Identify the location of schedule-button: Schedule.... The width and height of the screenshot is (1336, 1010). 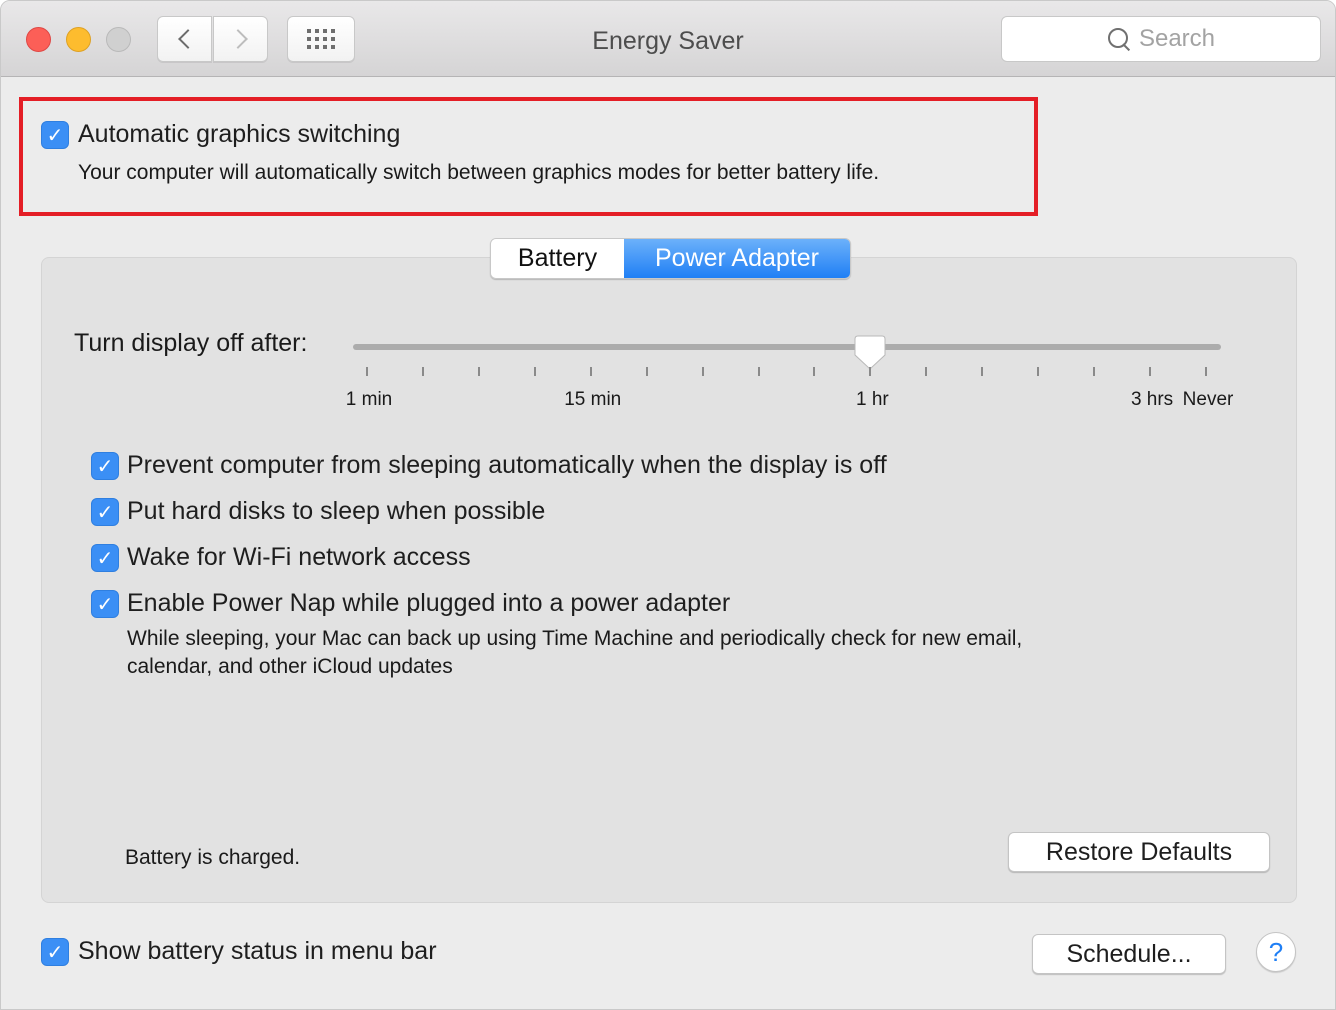
(1129, 954).